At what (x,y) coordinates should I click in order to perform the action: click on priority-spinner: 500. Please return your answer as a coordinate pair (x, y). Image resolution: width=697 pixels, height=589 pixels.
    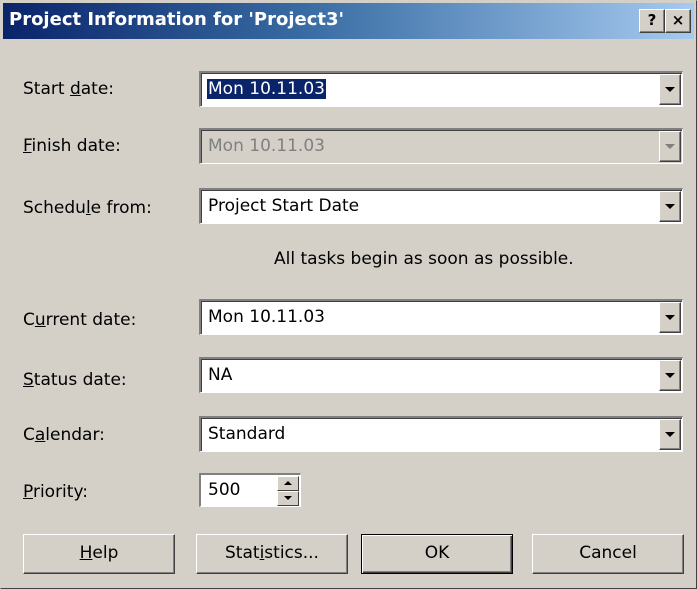
    Looking at the image, I should click on (250, 490).